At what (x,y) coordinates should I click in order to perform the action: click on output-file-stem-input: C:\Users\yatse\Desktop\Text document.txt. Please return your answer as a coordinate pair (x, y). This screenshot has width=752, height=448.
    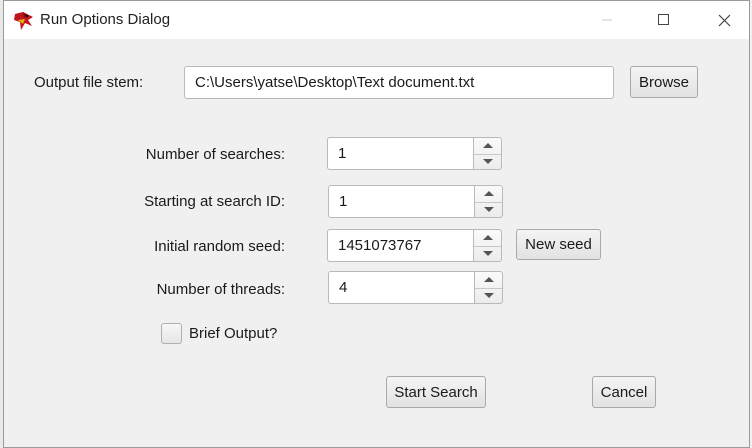
    Looking at the image, I should click on (399, 82).